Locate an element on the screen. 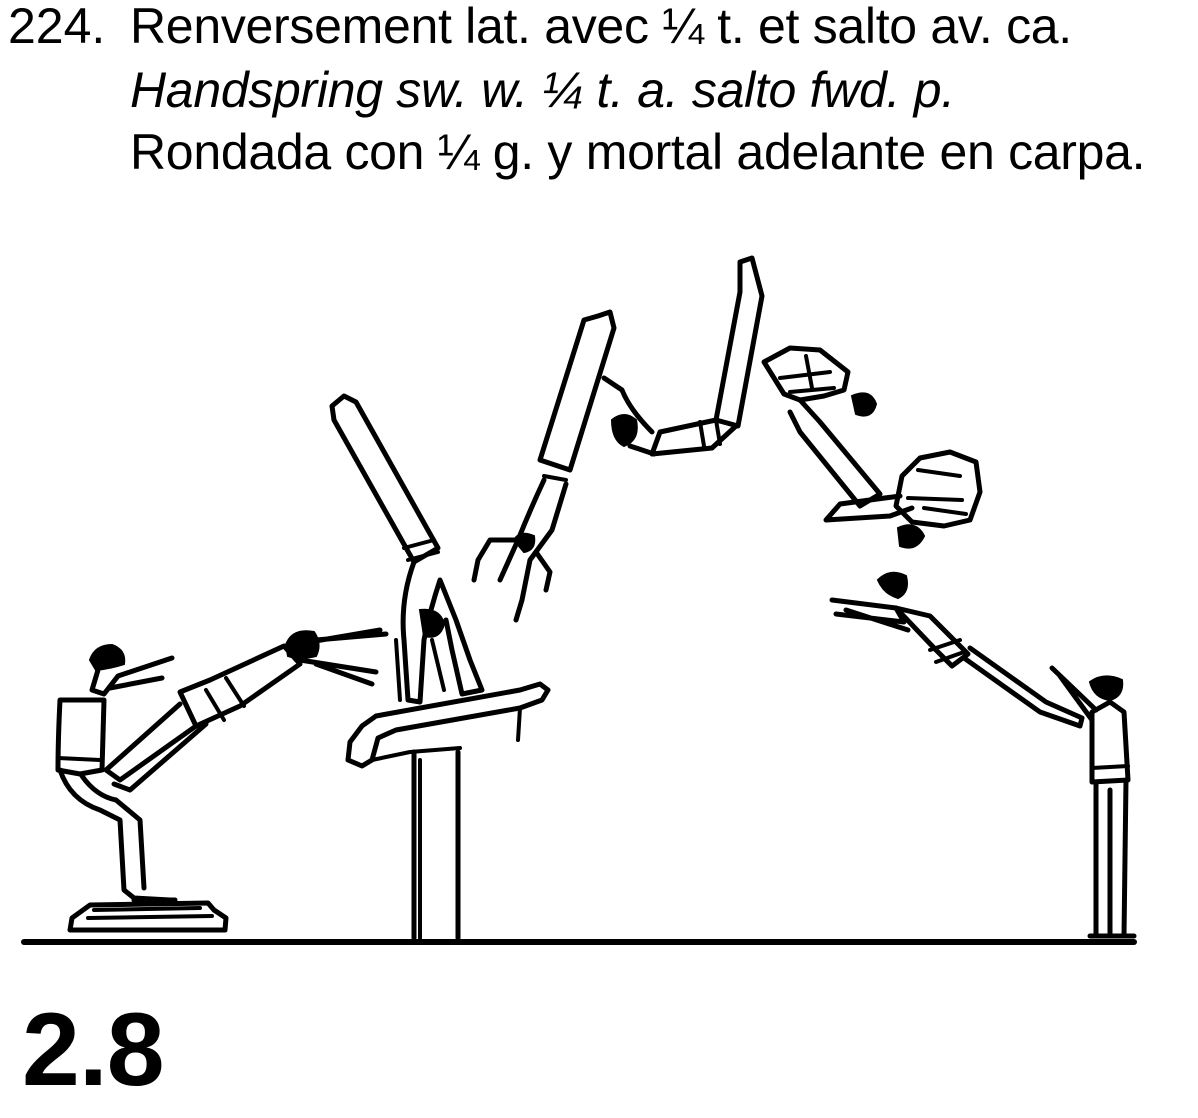 The height and width of the screenshot is (1118, 1198). springboard is located at coordinates (148, 916).